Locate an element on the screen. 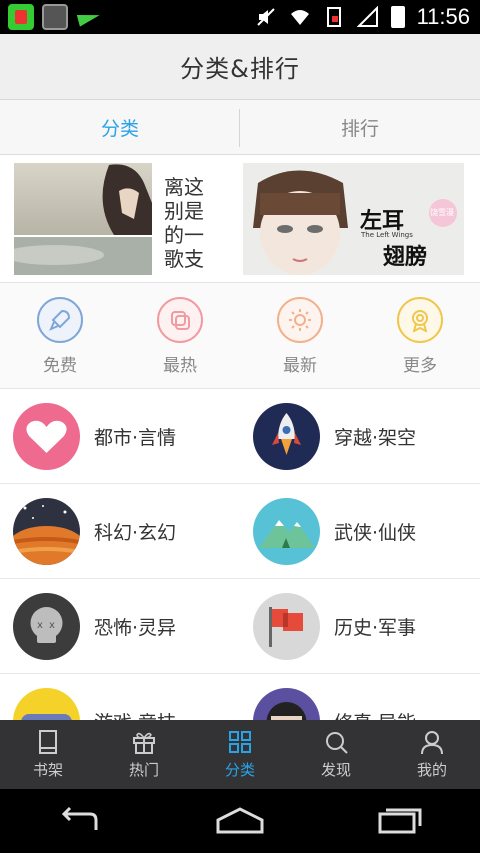 The height and width of the screenshot is (853, 480). tab-category: 分类 is located at coordinates (120, 127).